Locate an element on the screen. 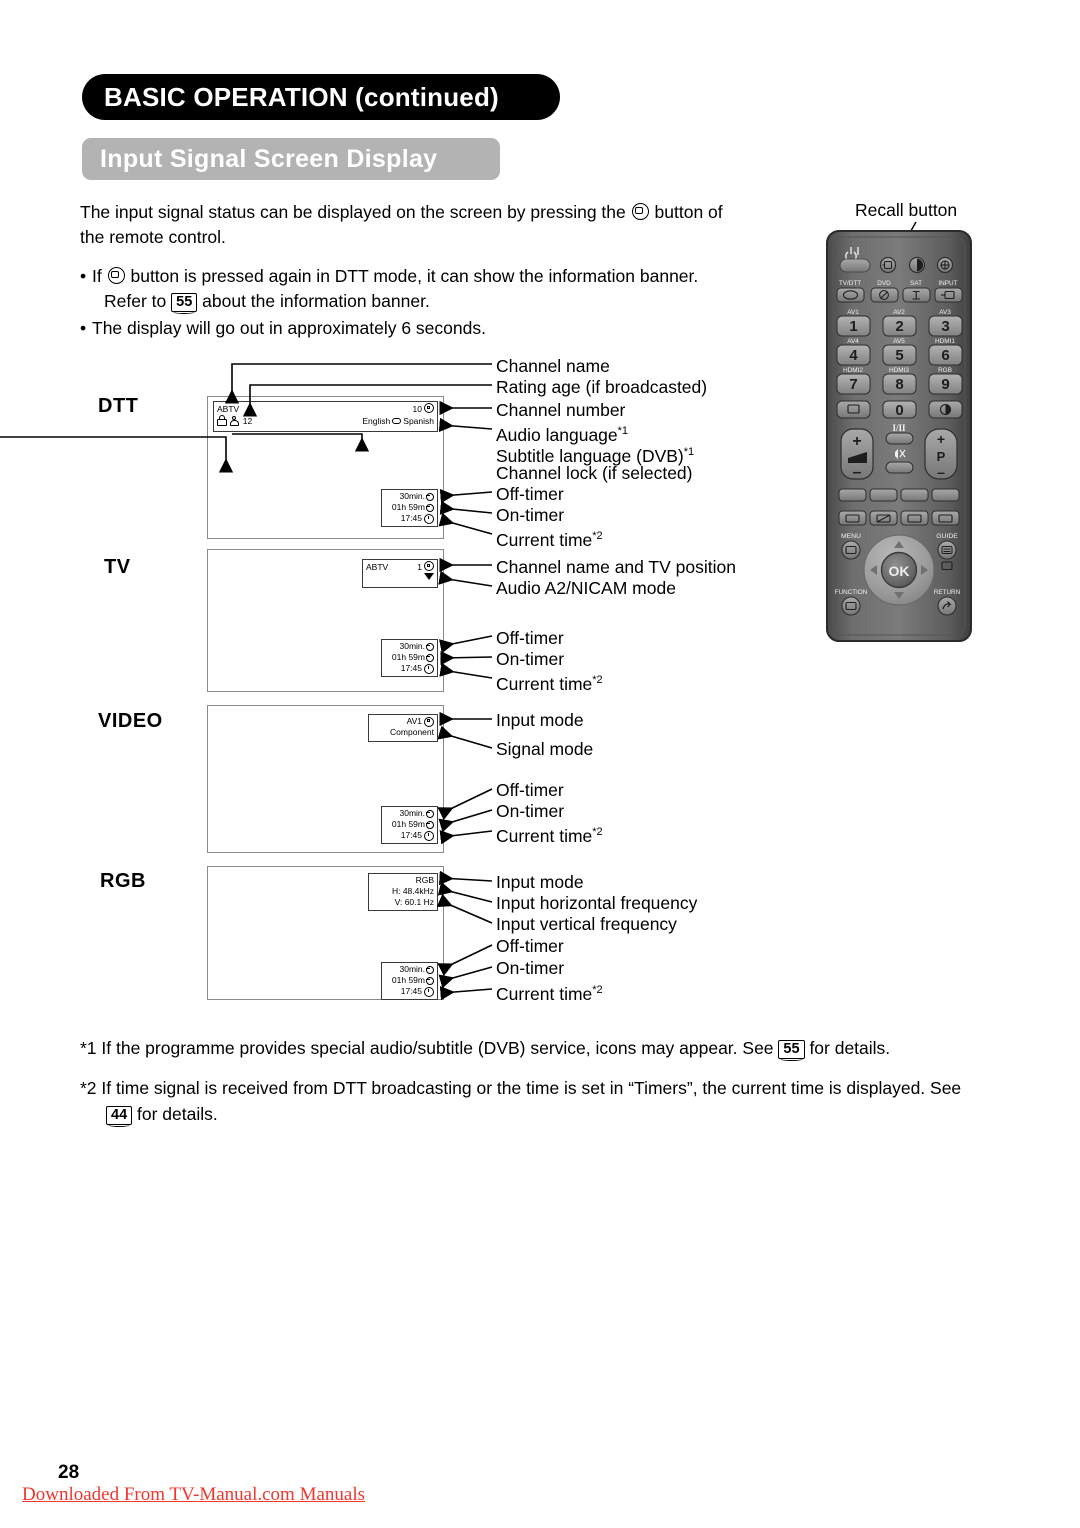  mode-label-rgb: RGB is located at coordinates (123, 881).